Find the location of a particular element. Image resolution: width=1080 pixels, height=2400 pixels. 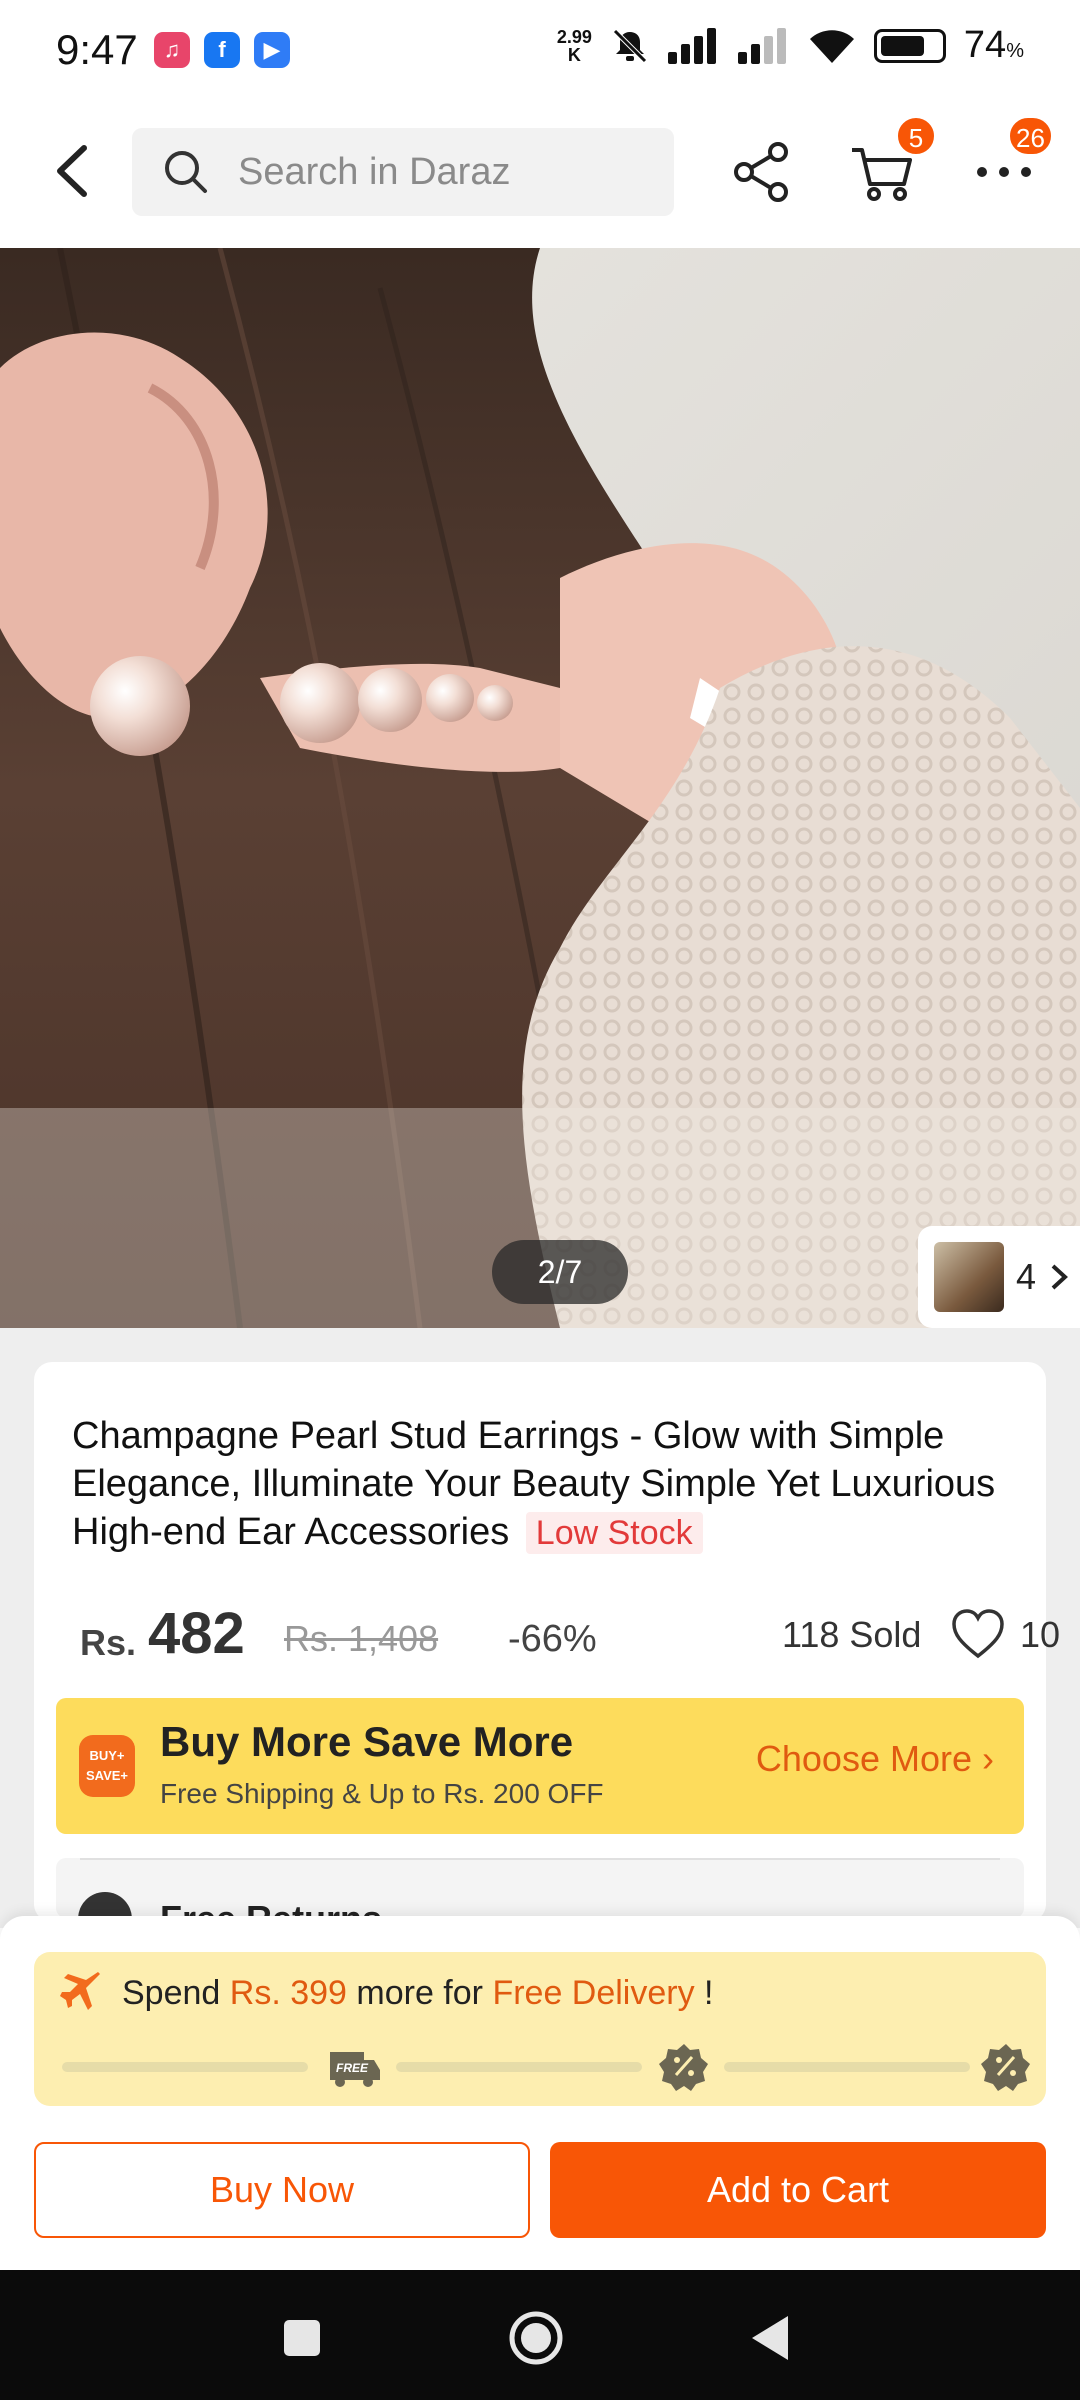

delivery-middle: more for is located at coordinates (419, 1993).